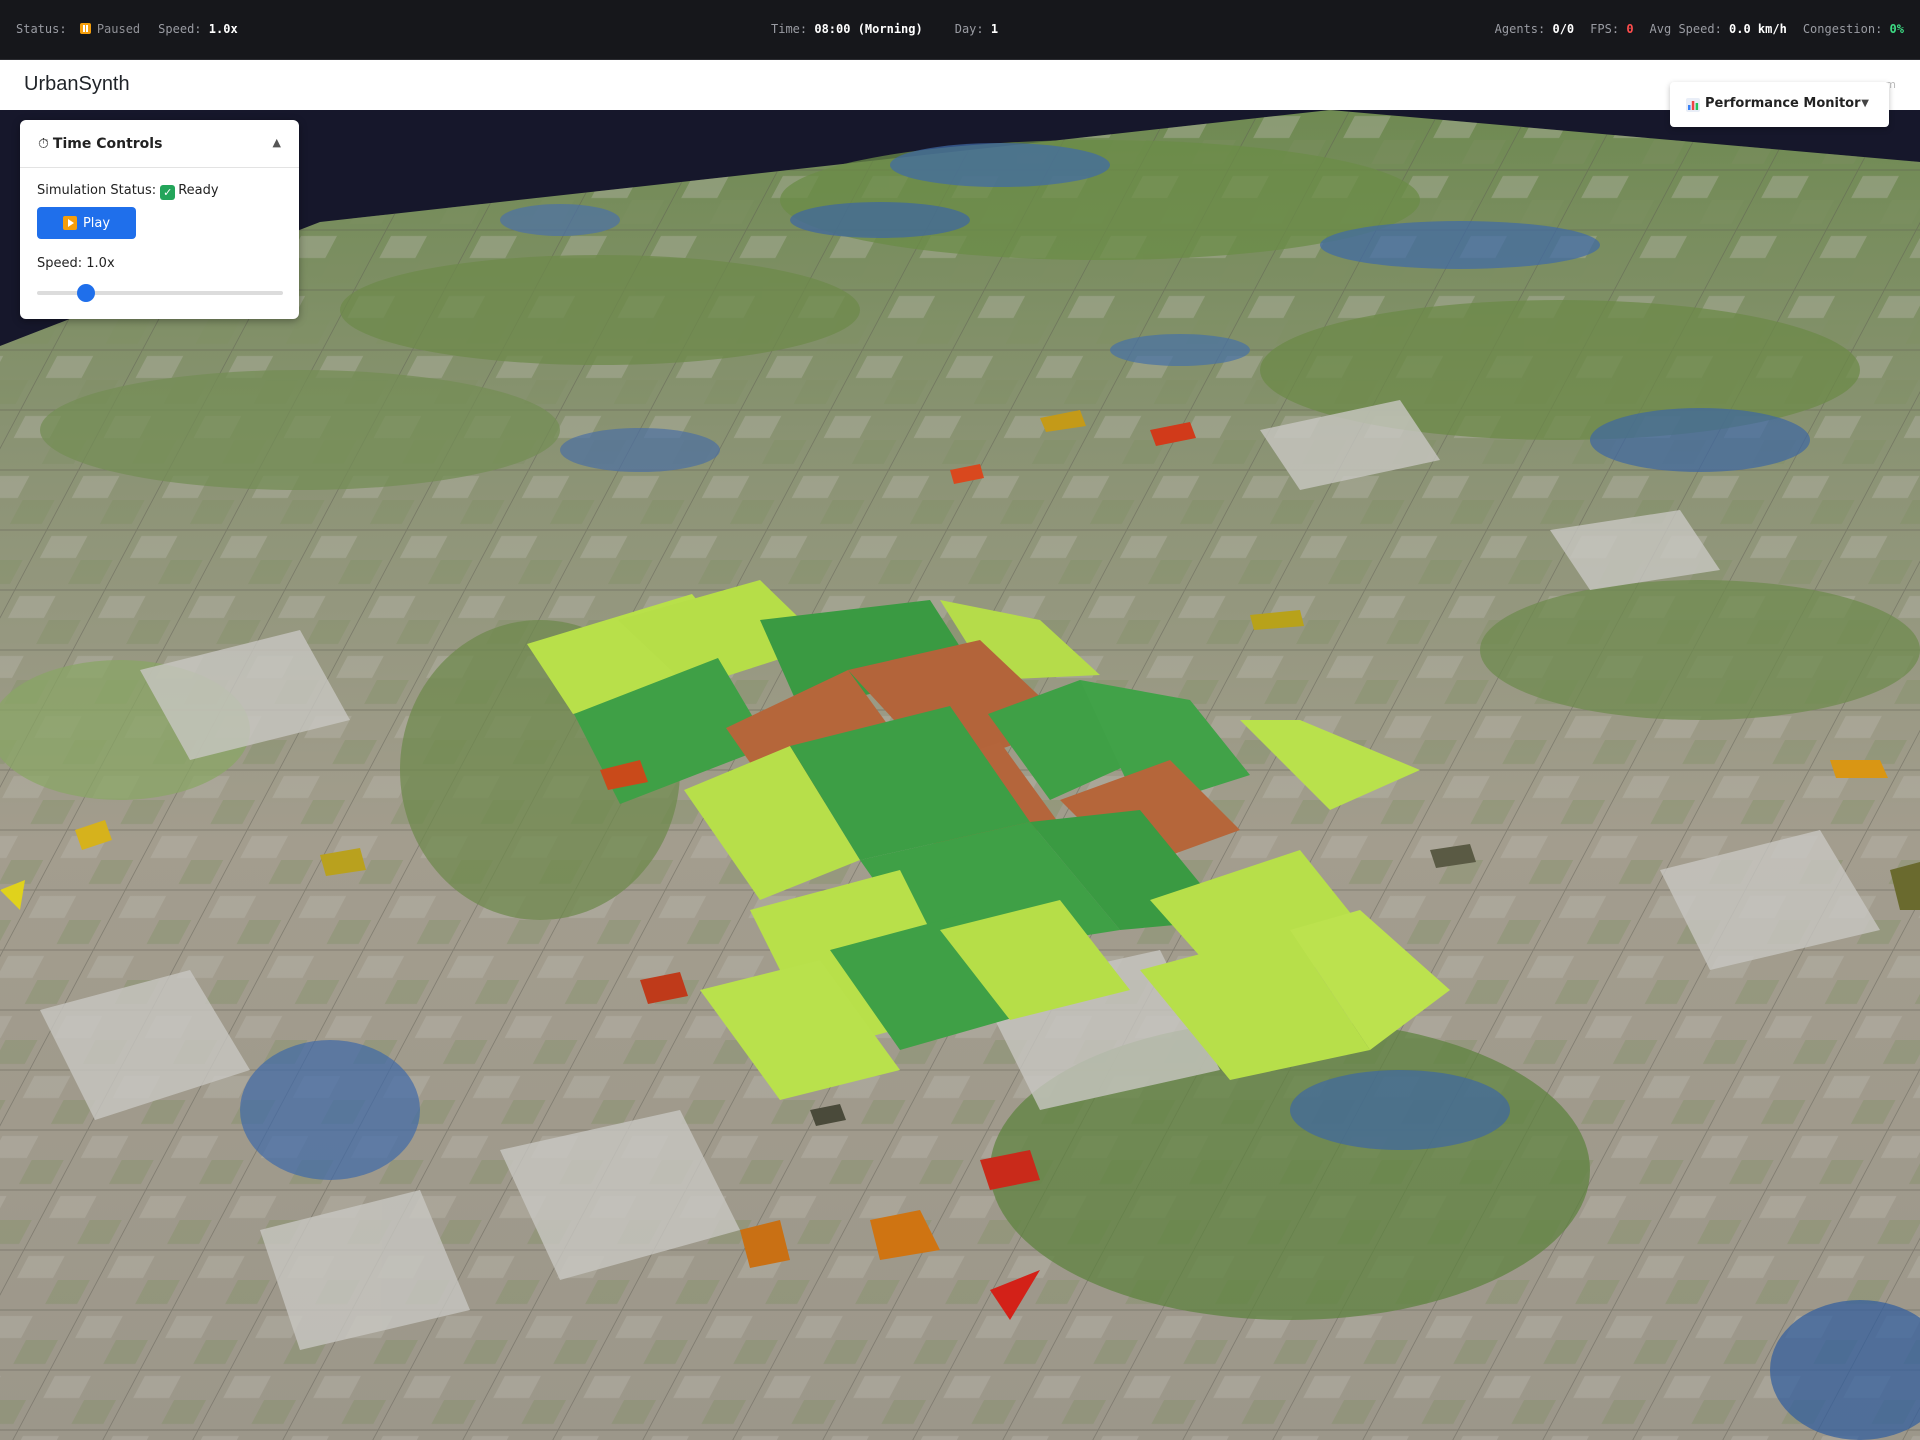 The height and width of the screenshot is (1440, 1920). I want to click on avg-speed-indicator: Avg Speed: 0.0 km/h, so click(1718, 29).